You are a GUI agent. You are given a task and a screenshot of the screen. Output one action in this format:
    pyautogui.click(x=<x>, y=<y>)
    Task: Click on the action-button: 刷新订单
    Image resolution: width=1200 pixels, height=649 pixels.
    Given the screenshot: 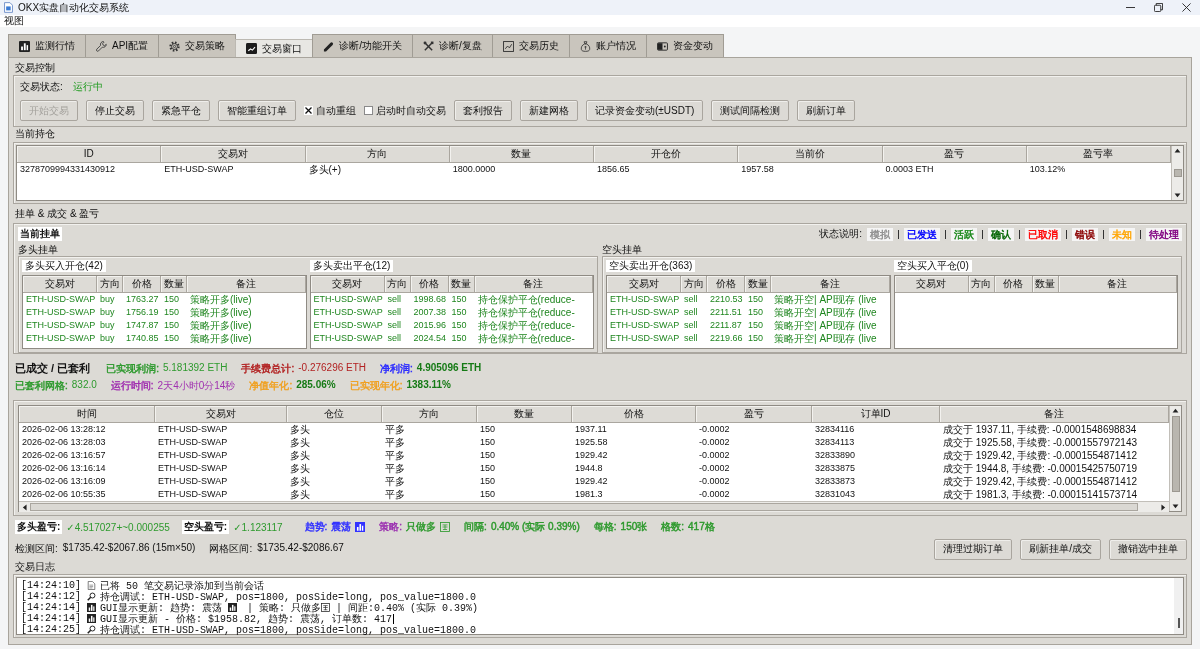 What is the action you would take?
    pyautogui.click(x=826, y=110)
    